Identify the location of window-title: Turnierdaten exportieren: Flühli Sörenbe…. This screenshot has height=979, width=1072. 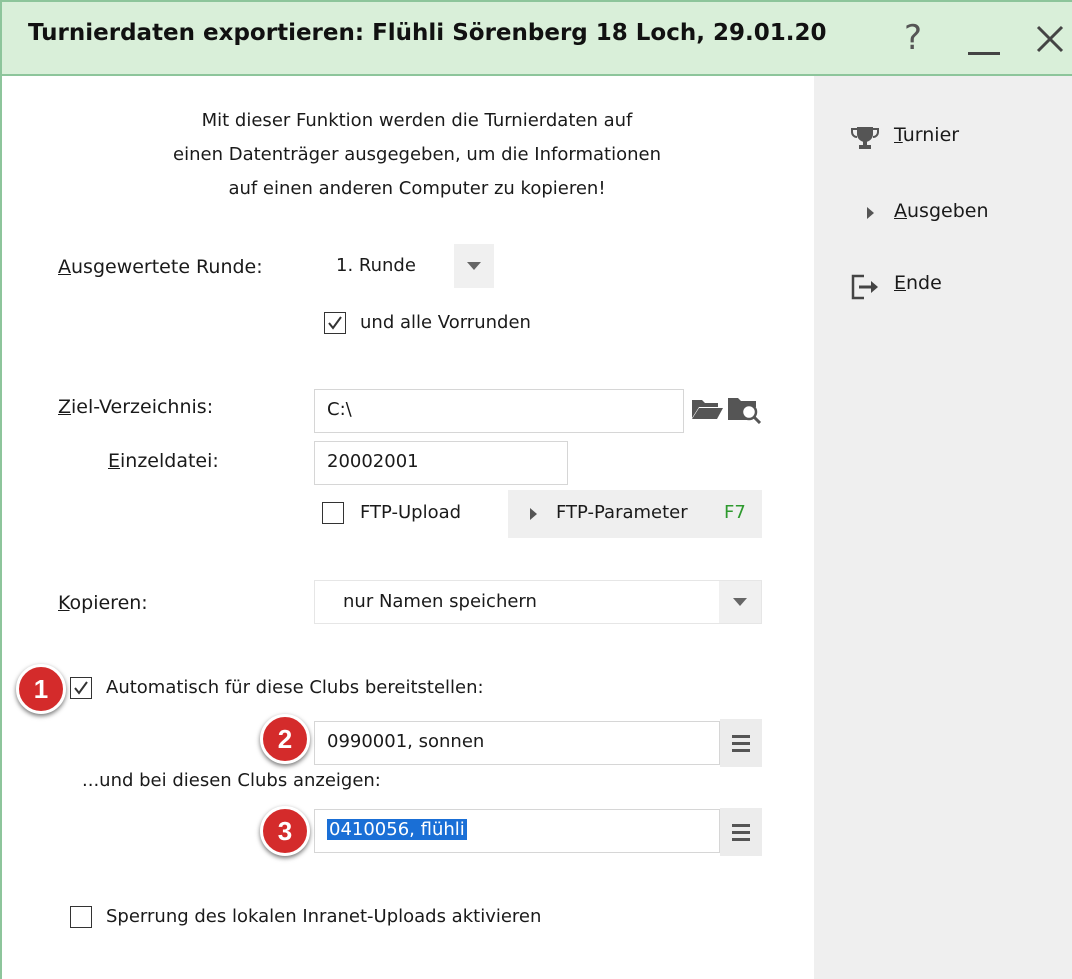
(427, 33).